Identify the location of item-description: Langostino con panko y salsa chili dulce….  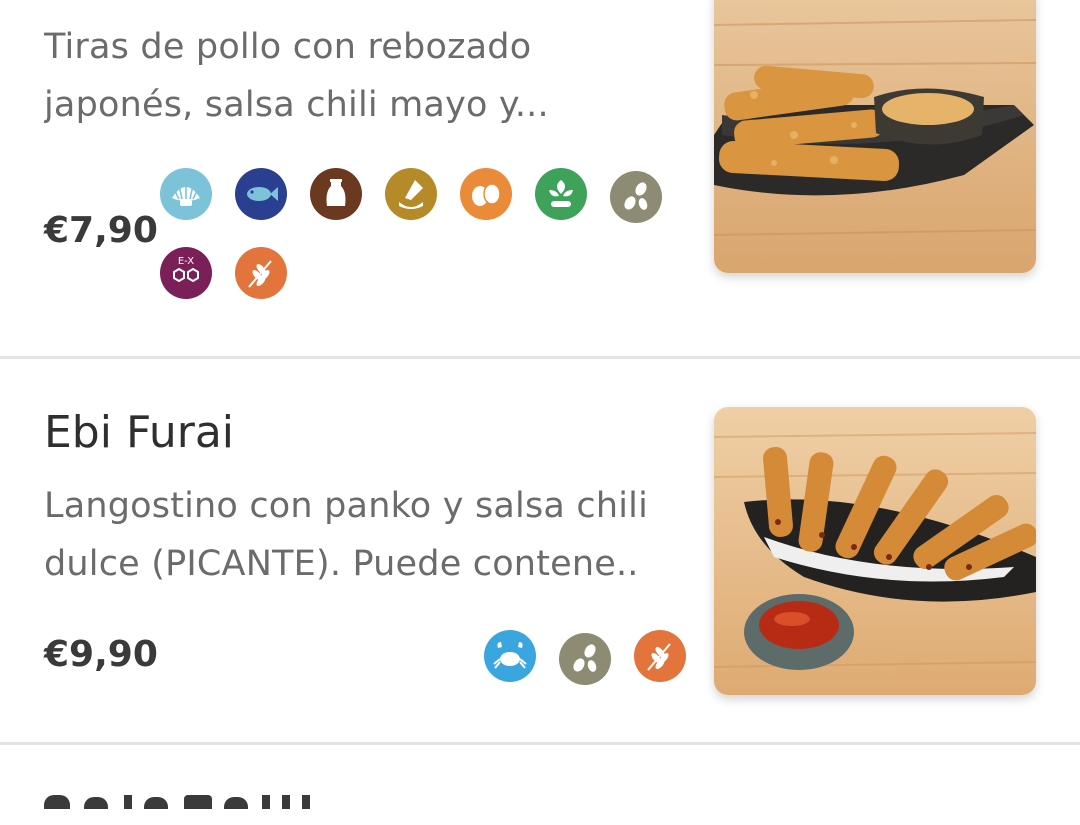
(346, 535).